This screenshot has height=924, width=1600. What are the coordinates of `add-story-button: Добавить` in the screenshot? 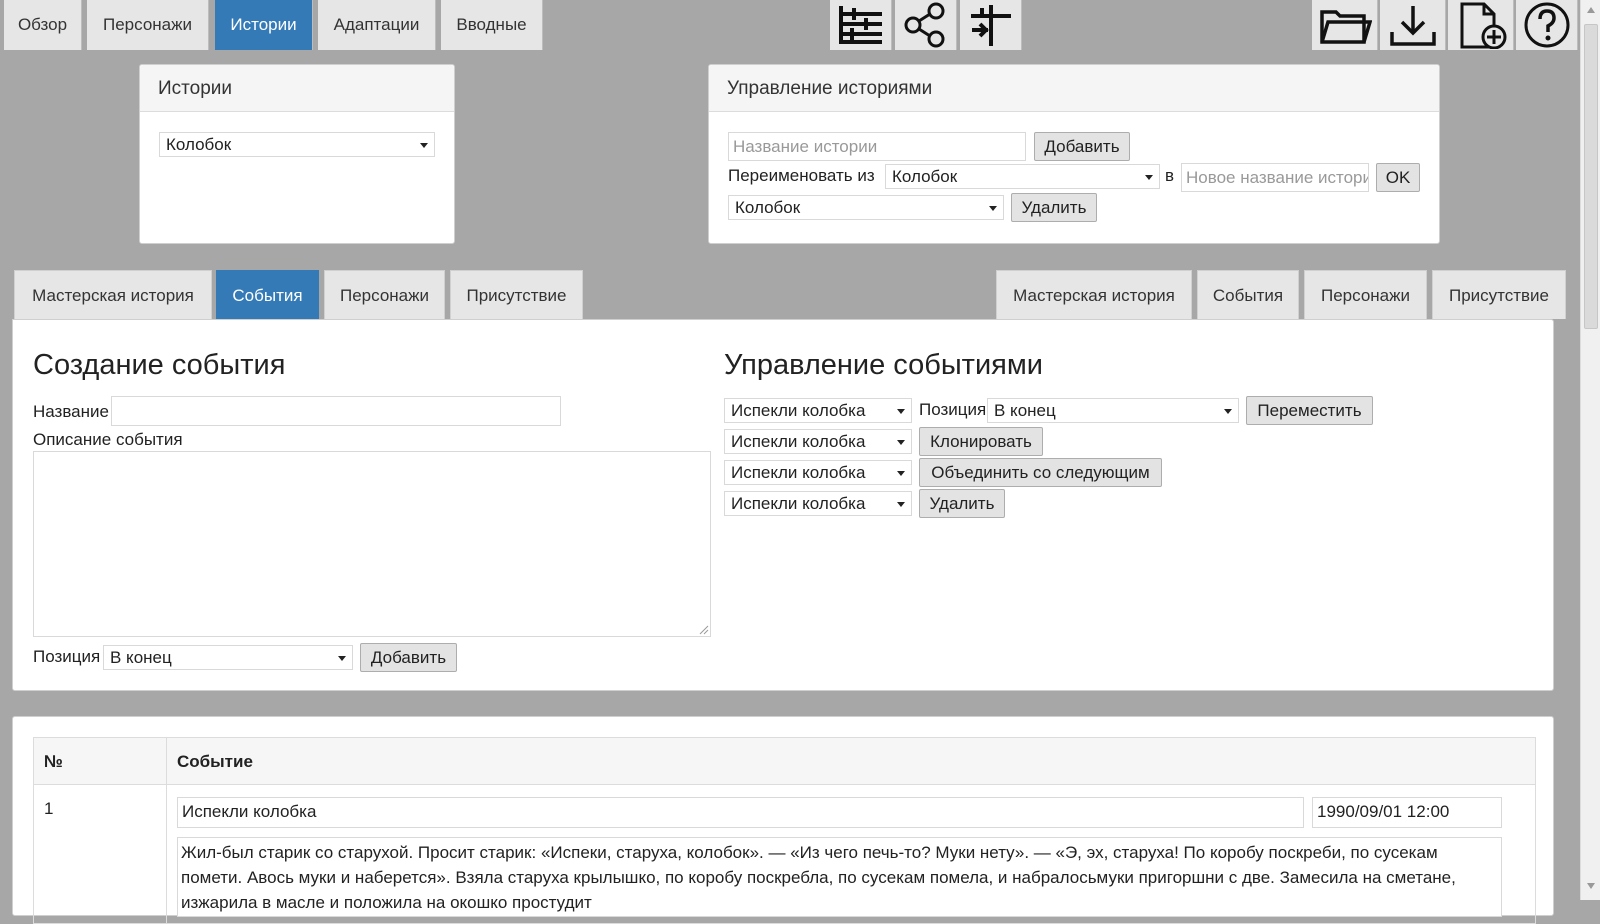 It's located at (1082, 146).